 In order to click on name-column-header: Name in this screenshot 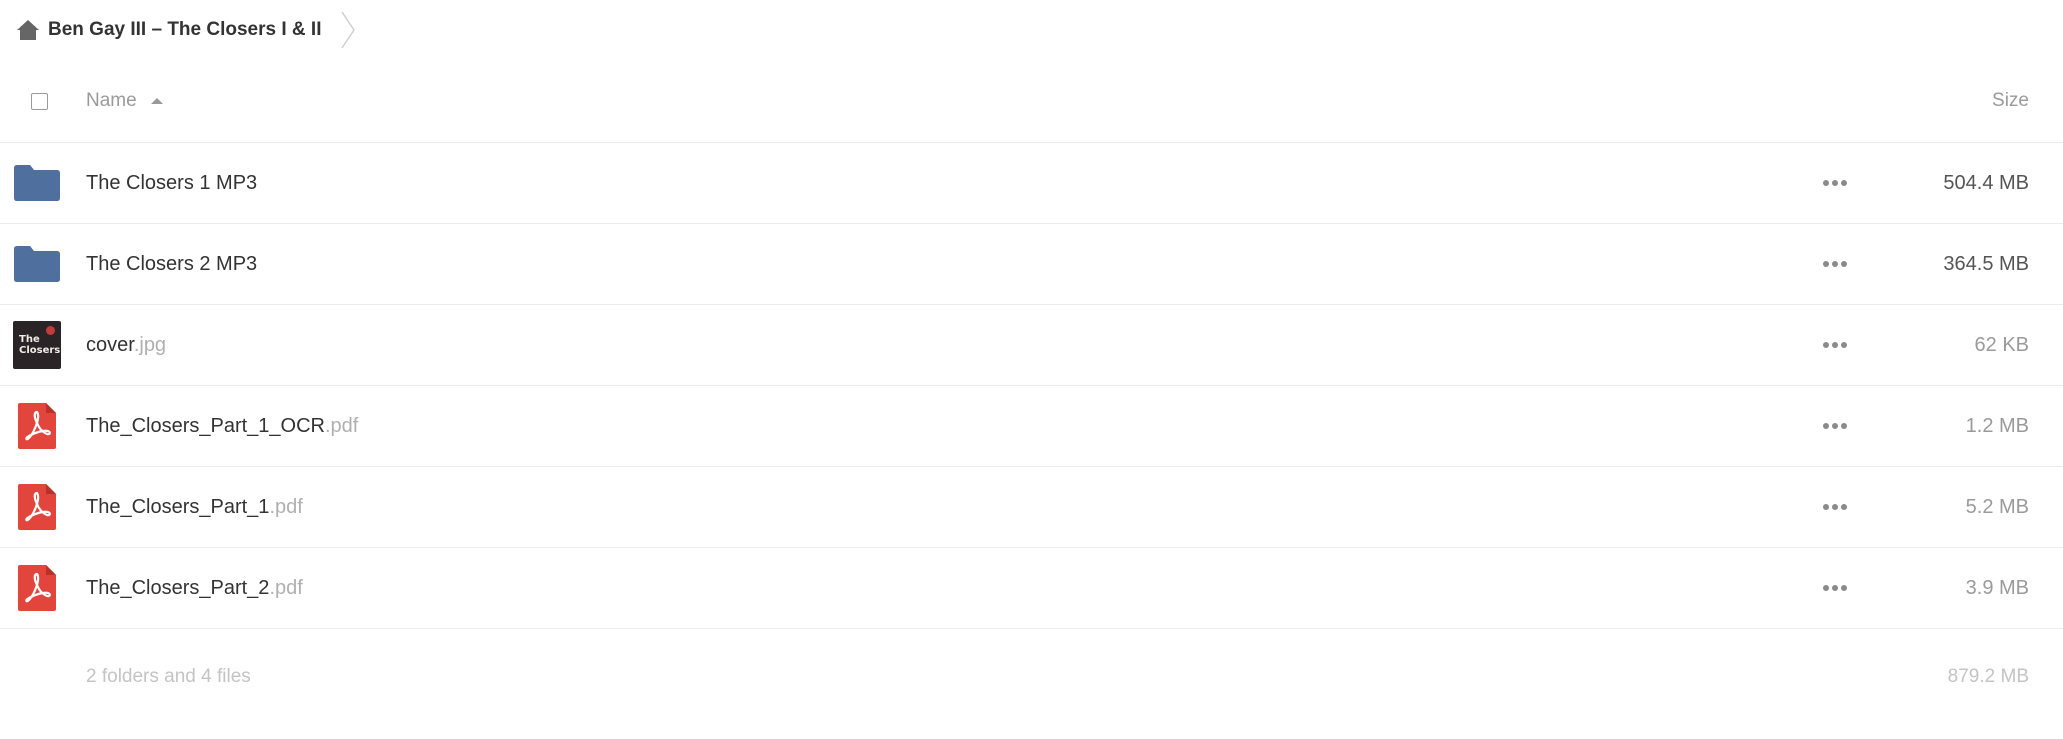, I will do `click(124, 101)`.